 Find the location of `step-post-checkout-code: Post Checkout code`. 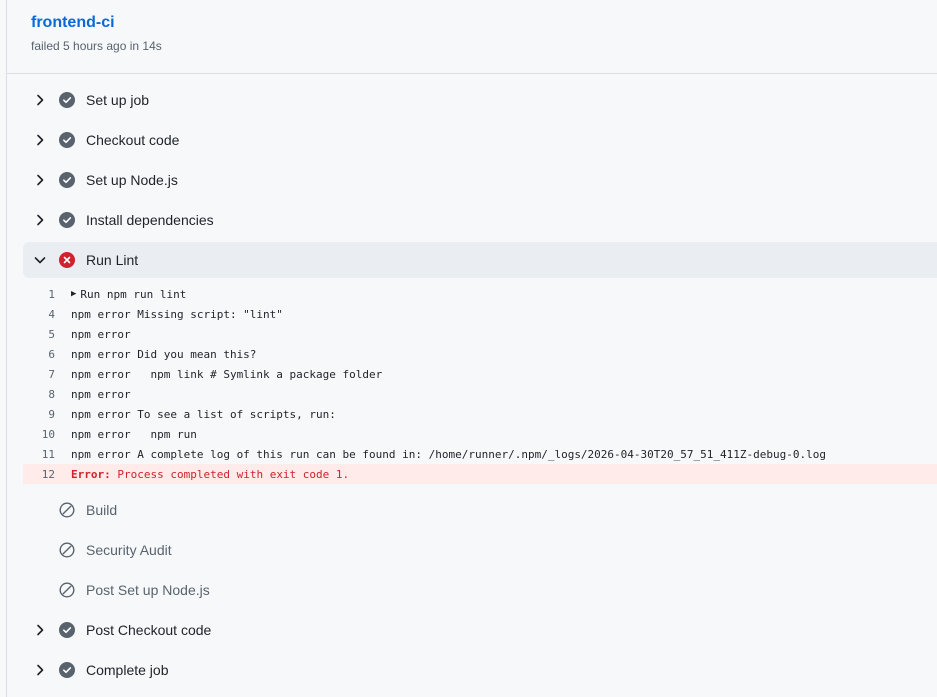

step-post-checkout-code: Post Checkout code is located at coordinates (480, 630).